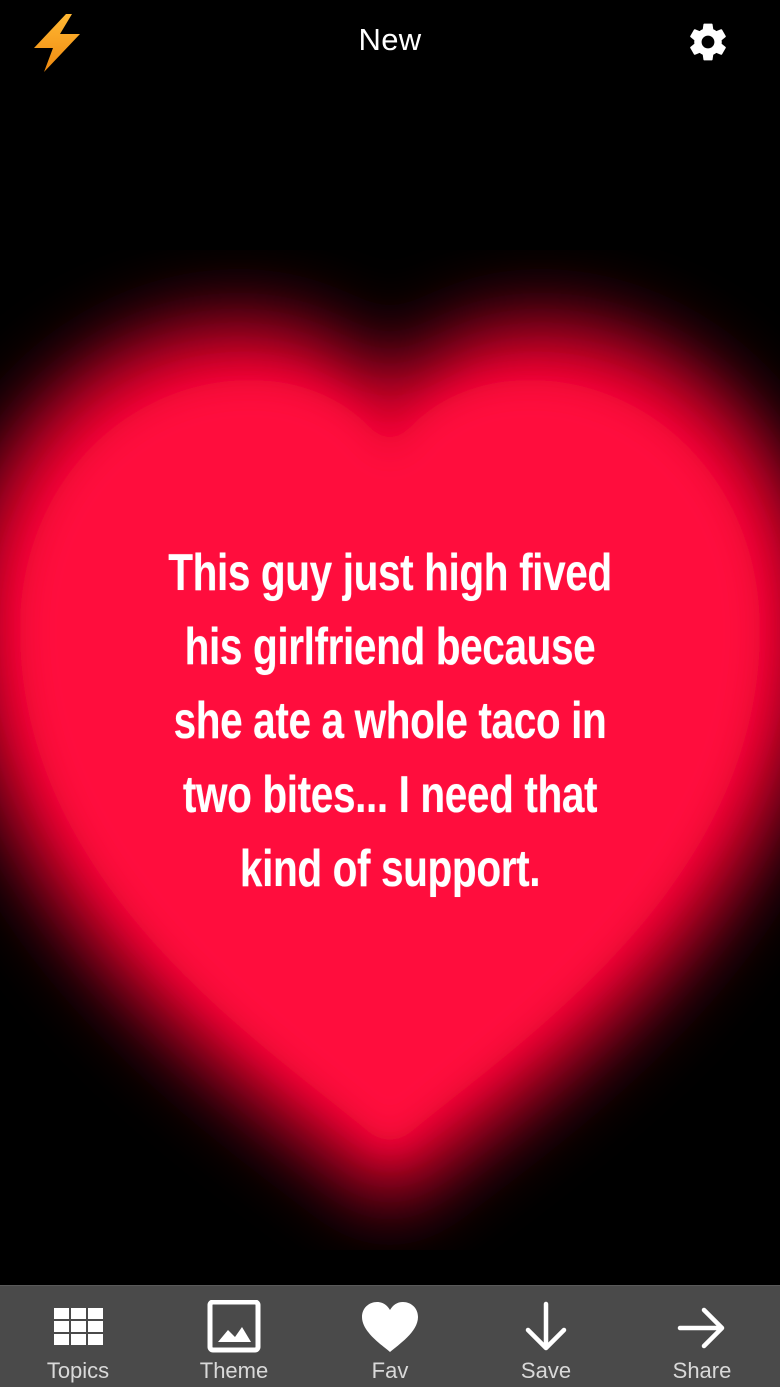 Image resolution: width=780 pixels, height=1387 pixels. I want to click on bottom-tab-bar: Topics Theme Fav Save Share, so click(390, 1336).